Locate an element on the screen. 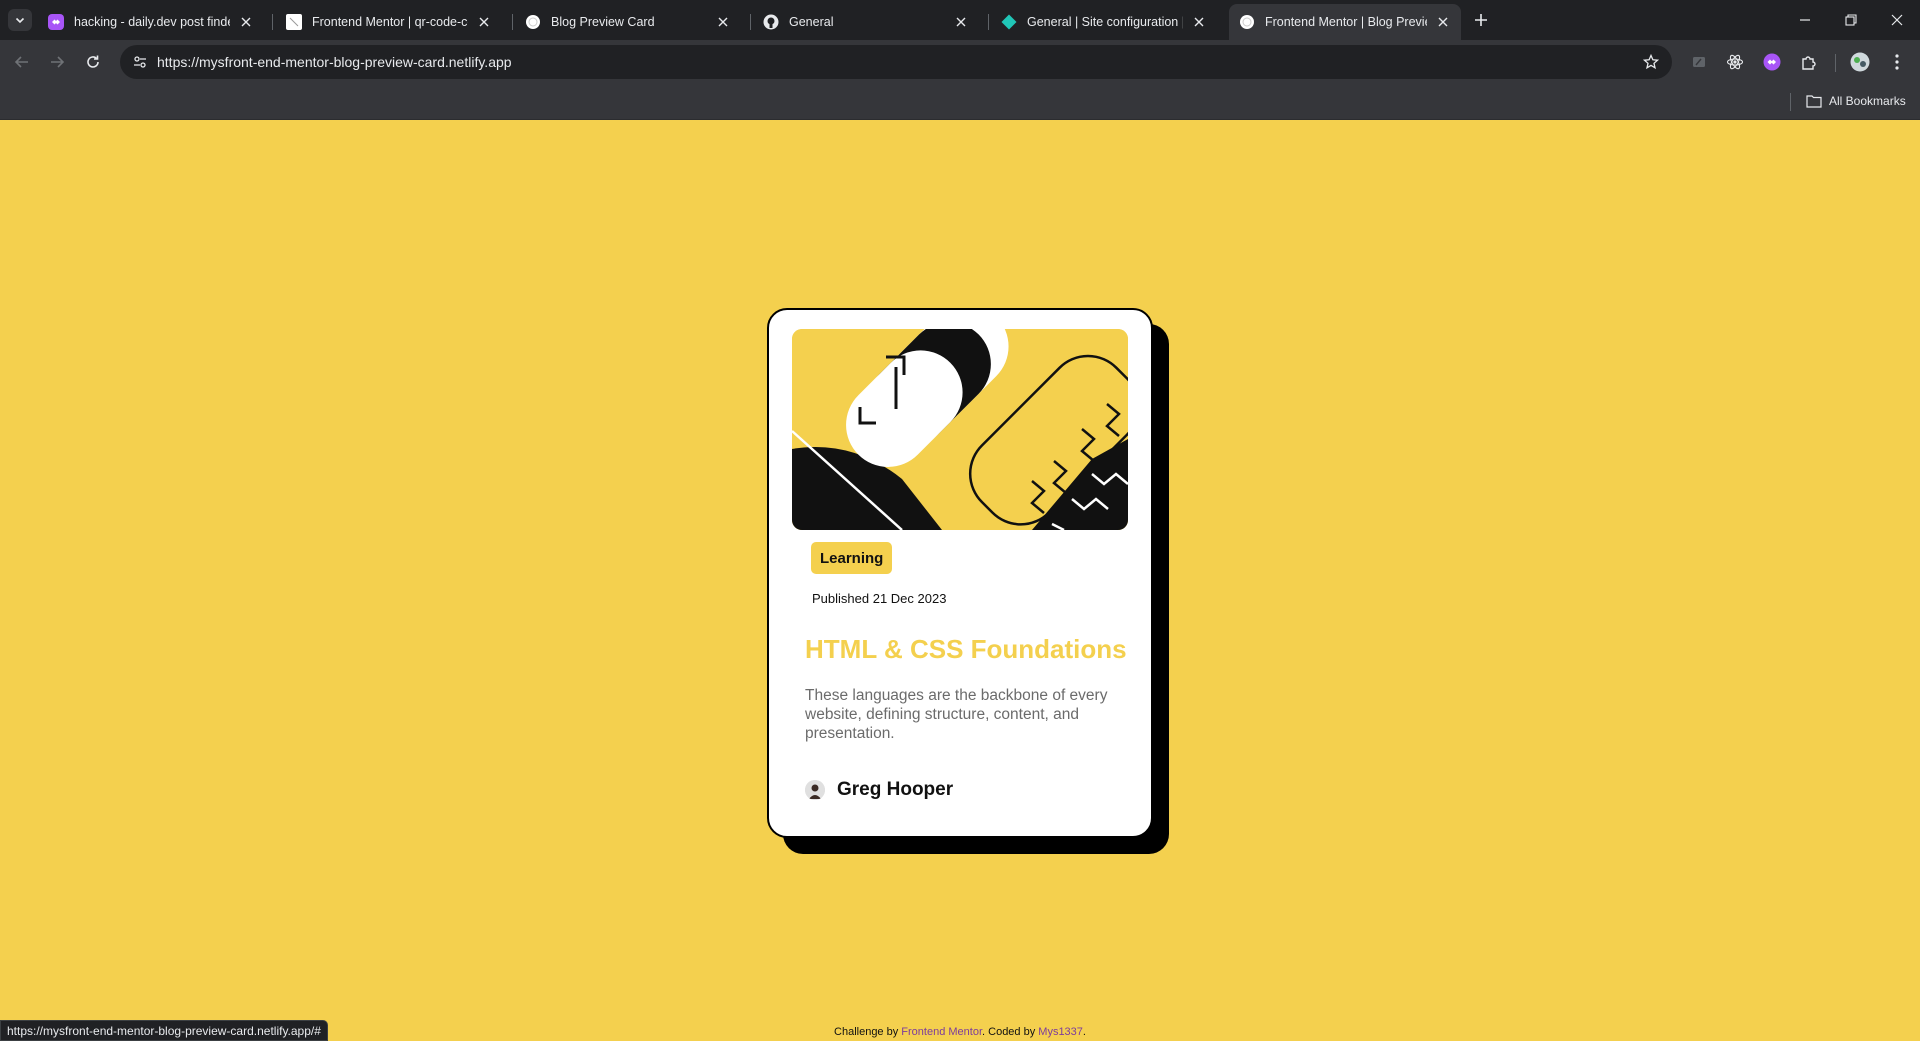 This screenshot has width=1920, height=1041. reload-icon is located at coordinates (93, 61).